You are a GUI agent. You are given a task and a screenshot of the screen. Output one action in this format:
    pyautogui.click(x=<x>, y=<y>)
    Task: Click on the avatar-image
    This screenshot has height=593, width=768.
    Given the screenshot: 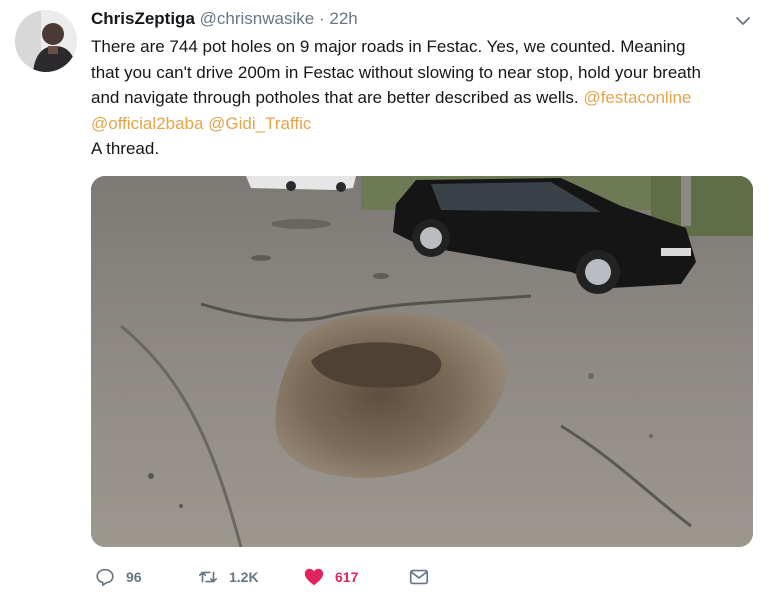 What is the action you would take?
    pyautogui.click(x=46, y=41)
    